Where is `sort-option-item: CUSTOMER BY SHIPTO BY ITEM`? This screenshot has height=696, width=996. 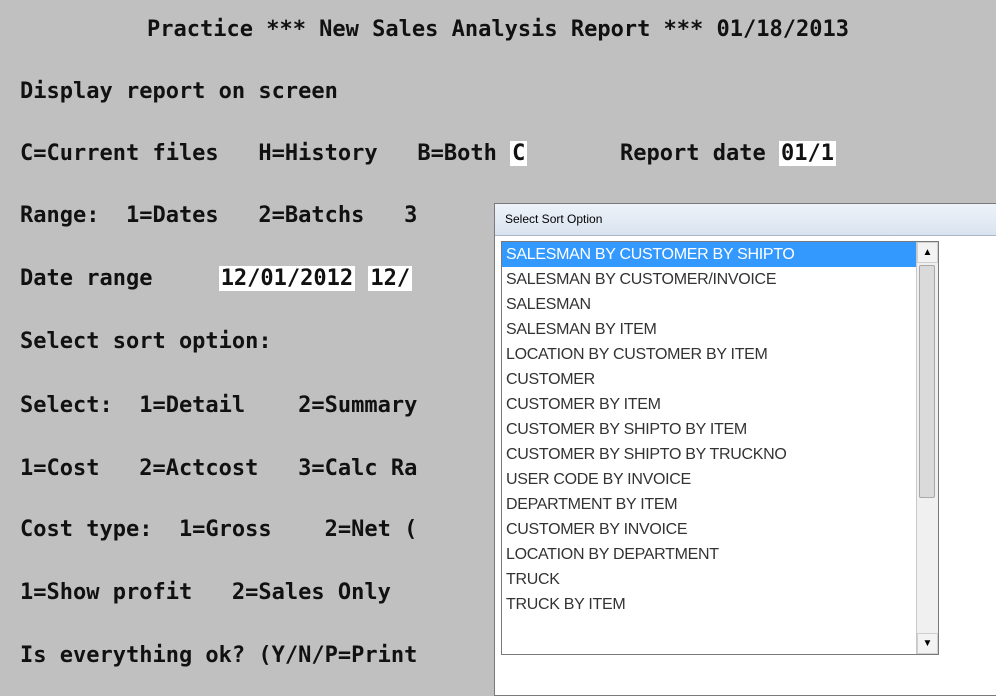
sort-option-item: CUSTOMER BY SHIPTO BY ITEM is located at coordinates (720, 429).